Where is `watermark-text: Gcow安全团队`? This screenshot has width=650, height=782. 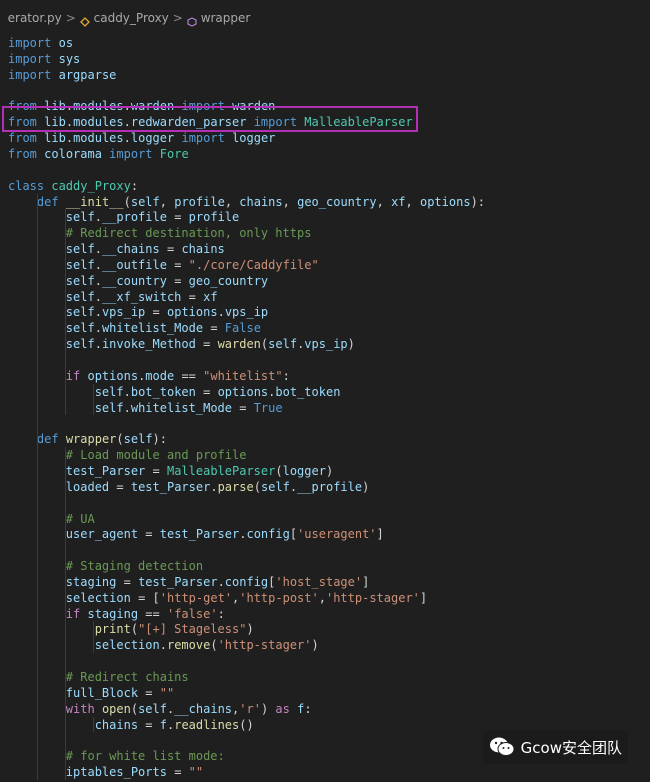 watermark-text: Gcow安全团队 is located at coordinates (571, 747).